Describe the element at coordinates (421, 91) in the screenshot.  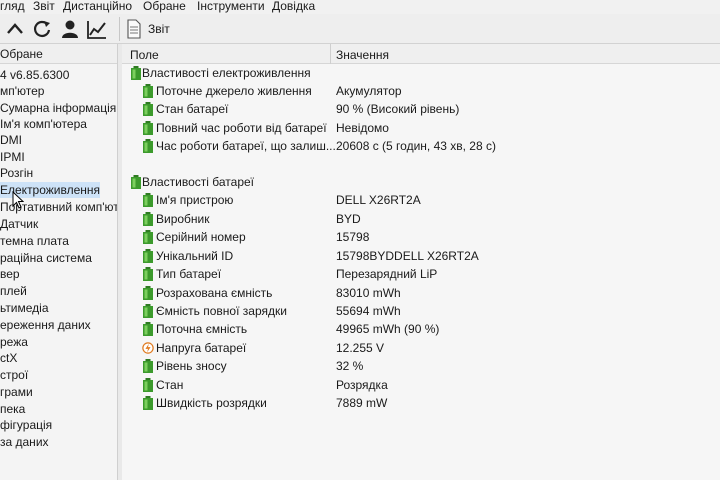
I see `table-row: Поточне джерело живлення Акумулятор` at that location.